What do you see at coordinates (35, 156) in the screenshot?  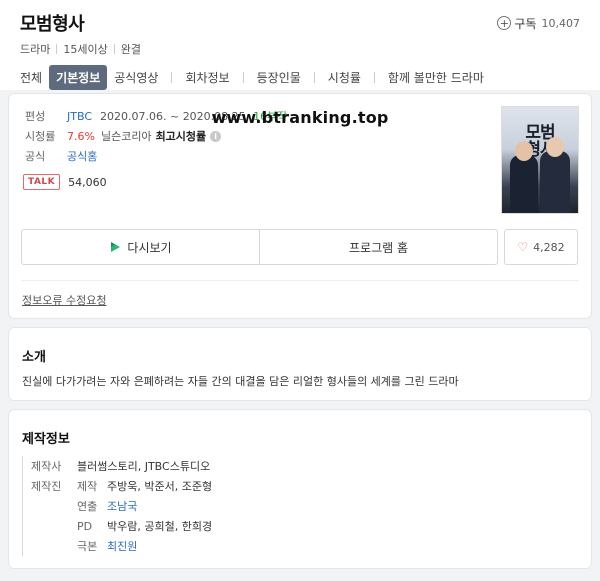 I see `official-label: 공식` at bounding box center [35, 156].